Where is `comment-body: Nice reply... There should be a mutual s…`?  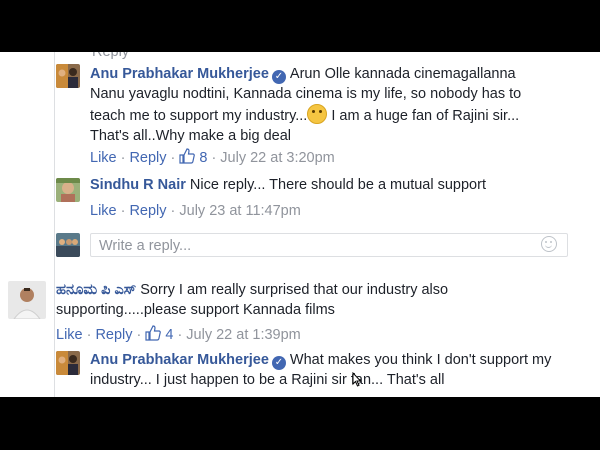
comment-body: Nice reply... There should be a mutual s… is located at coordinates (337, 185).